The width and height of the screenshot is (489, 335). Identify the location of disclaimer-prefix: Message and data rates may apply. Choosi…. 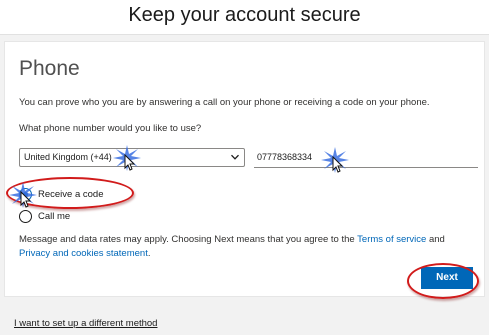
(188, 239).